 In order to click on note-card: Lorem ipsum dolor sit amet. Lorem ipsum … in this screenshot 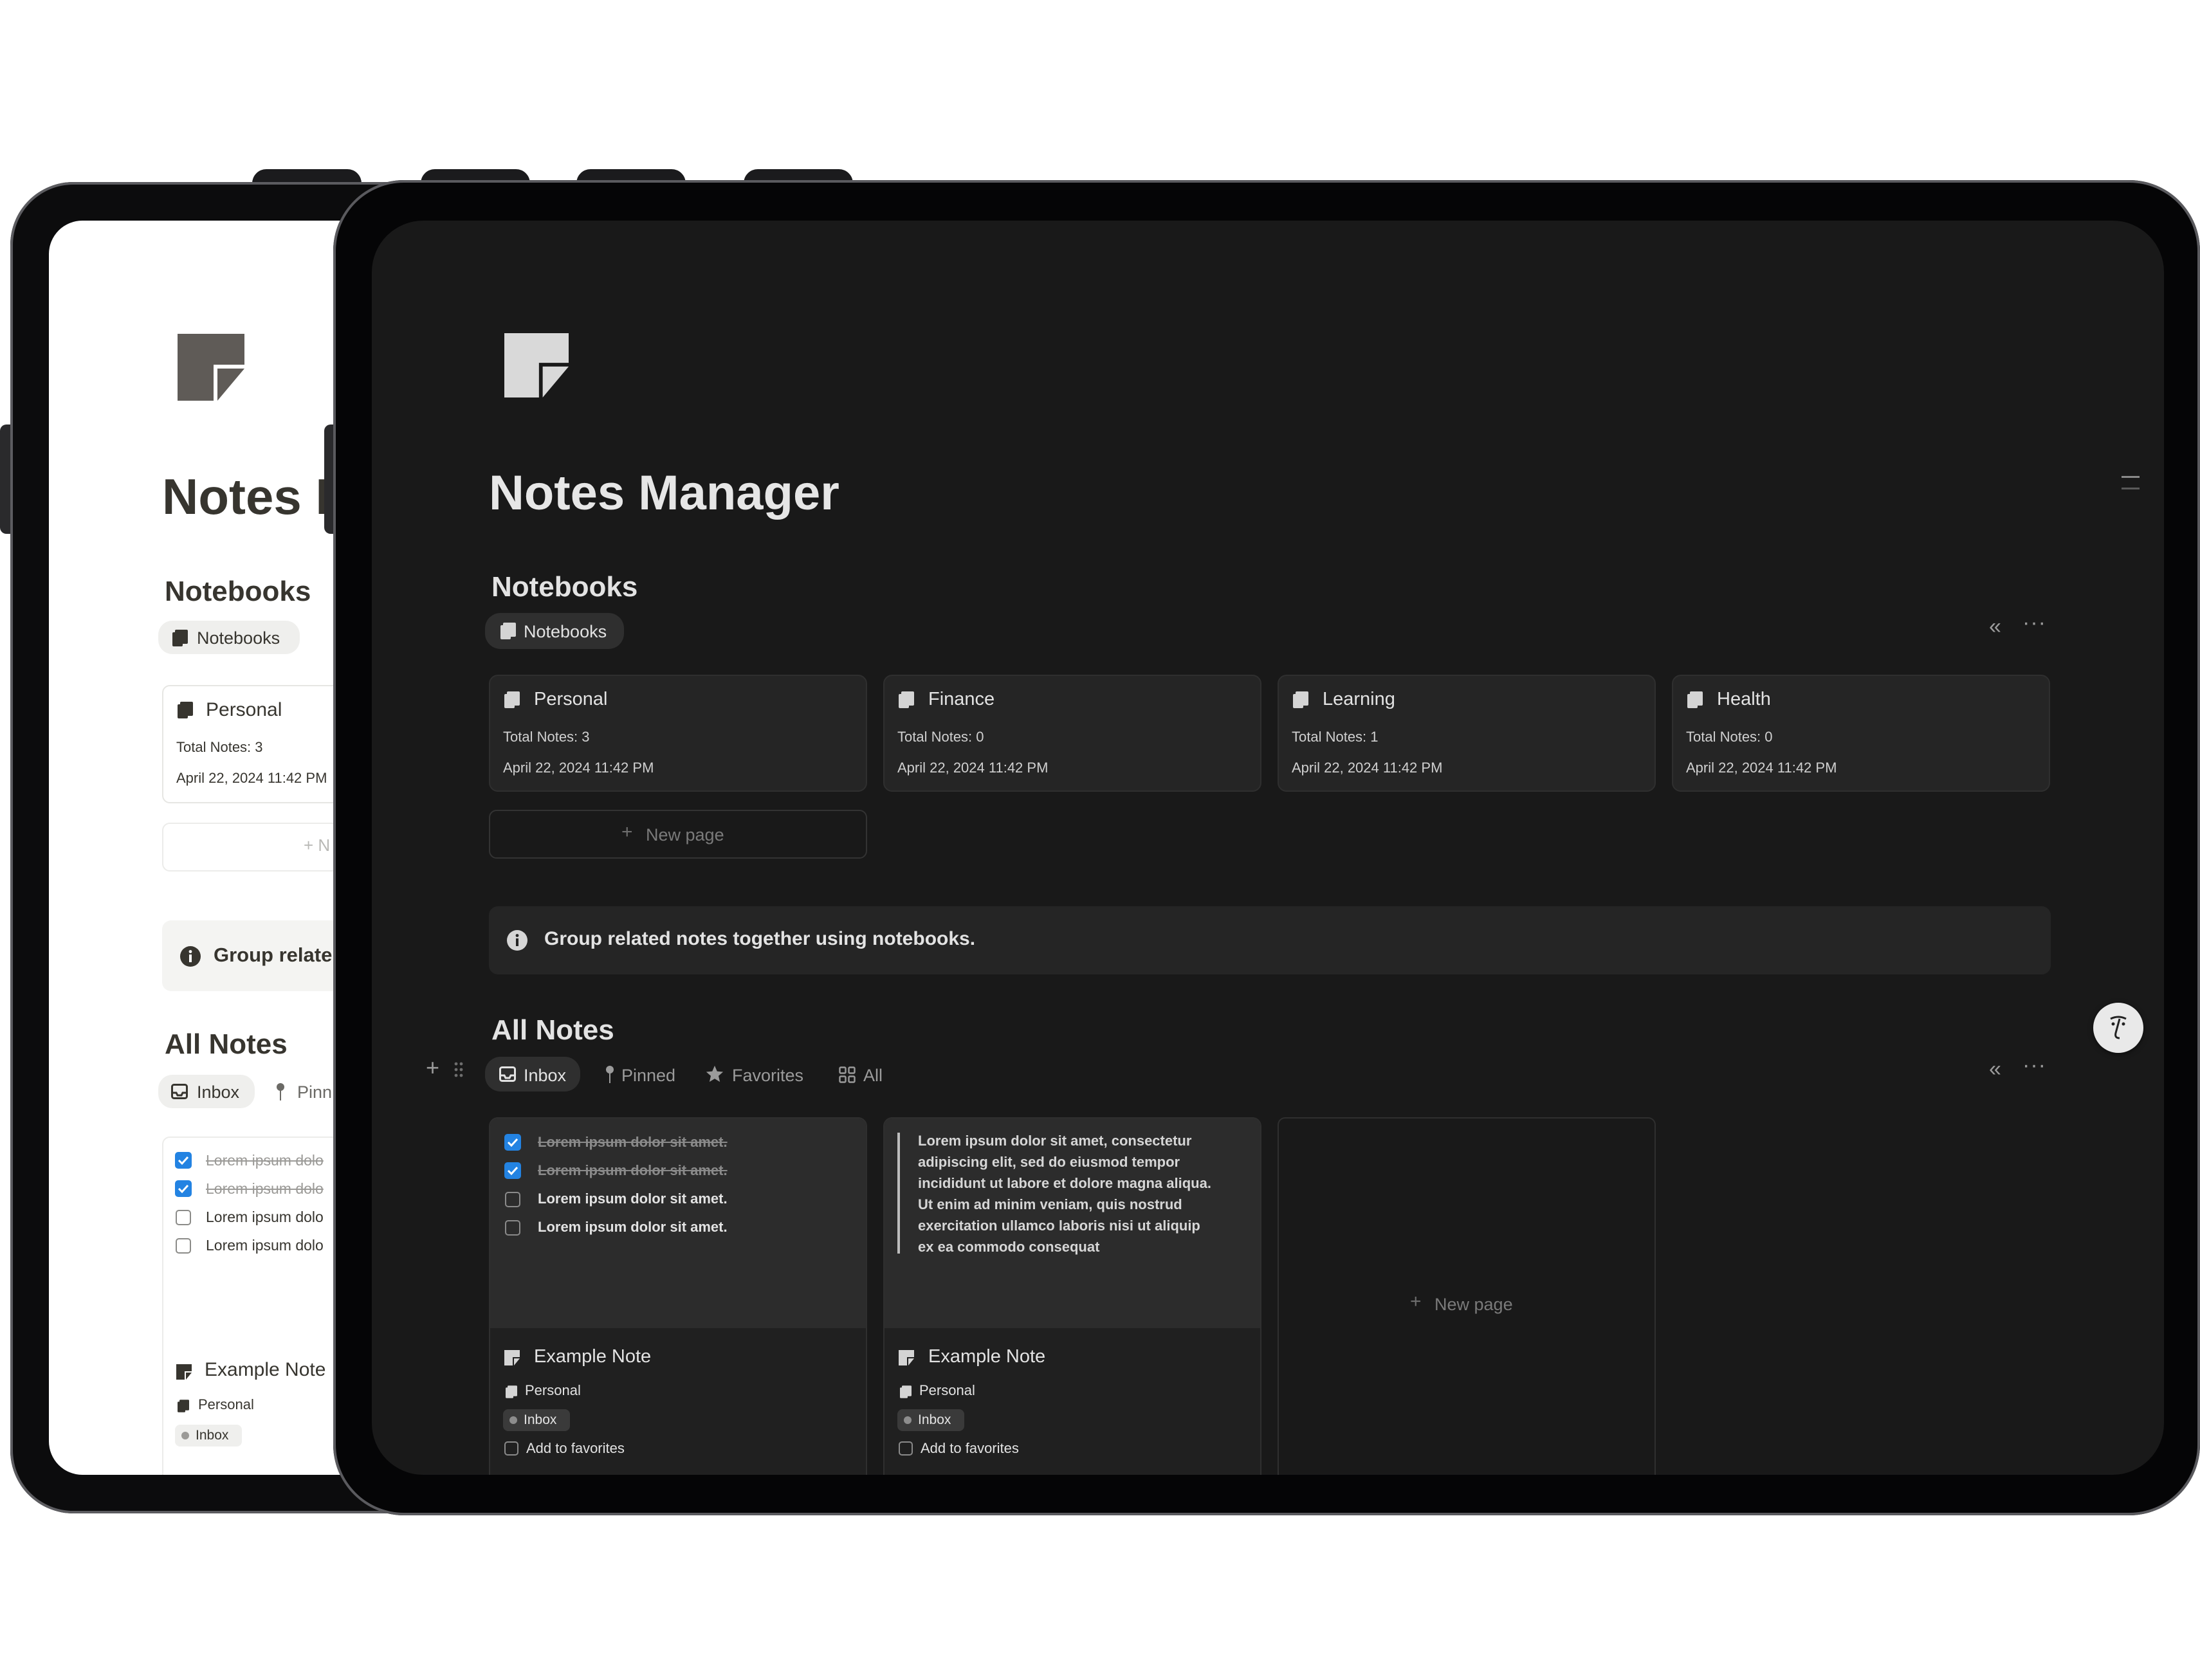, I will do `click(678, 1296)`.